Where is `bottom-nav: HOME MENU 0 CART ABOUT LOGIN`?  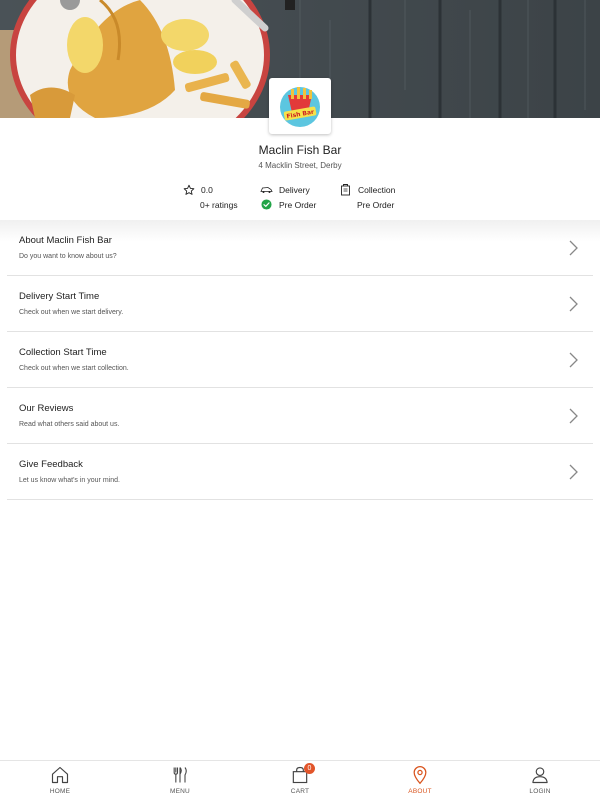 bottom-nav: HOME MENU 0 CART ABOUT LOGIN is located at coordinates (300, 780).